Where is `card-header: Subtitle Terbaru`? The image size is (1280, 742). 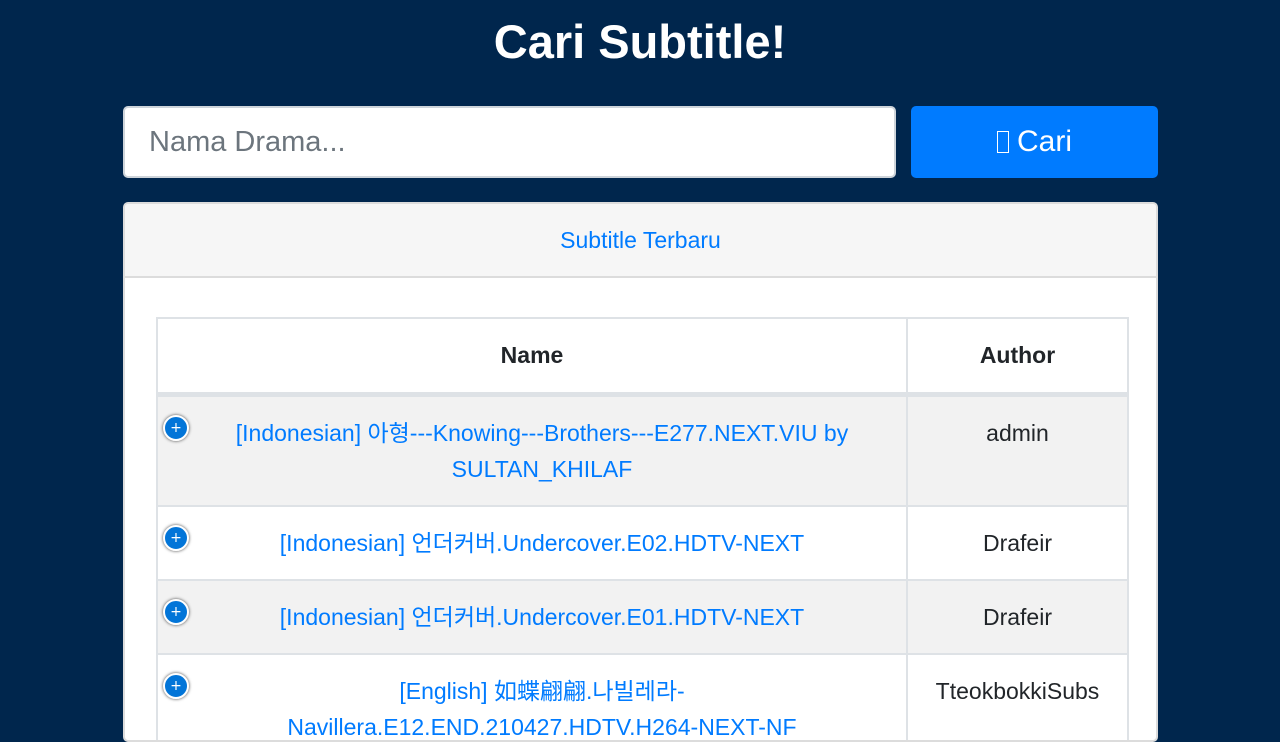
card-header: Subtitle Terbaru is located at coordinates (640, 241).